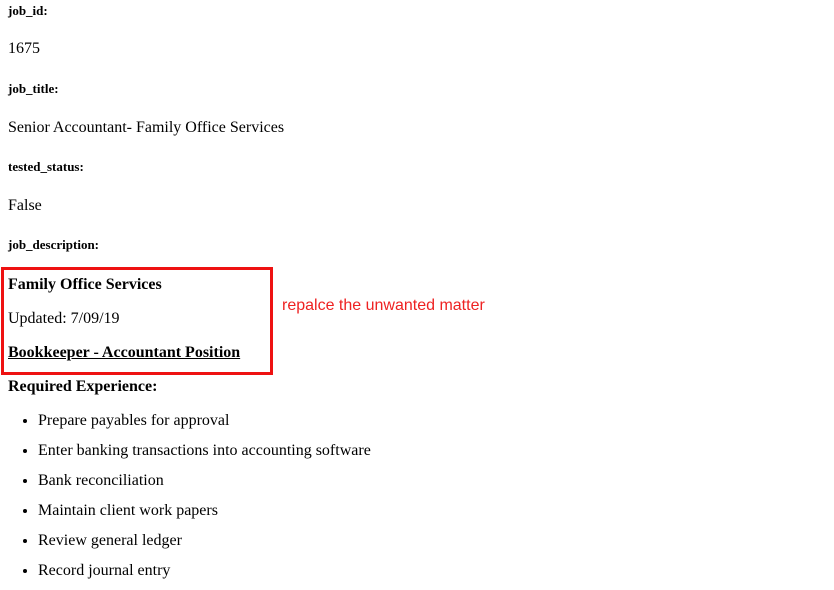 Image resolution: width=834 pixels, height=590 pixels. What do you see at coordinates (124, 352) in the screenshot?
I see `position-heading: Bookkeeper - Accountant Position` at bounding box center [124, 352].